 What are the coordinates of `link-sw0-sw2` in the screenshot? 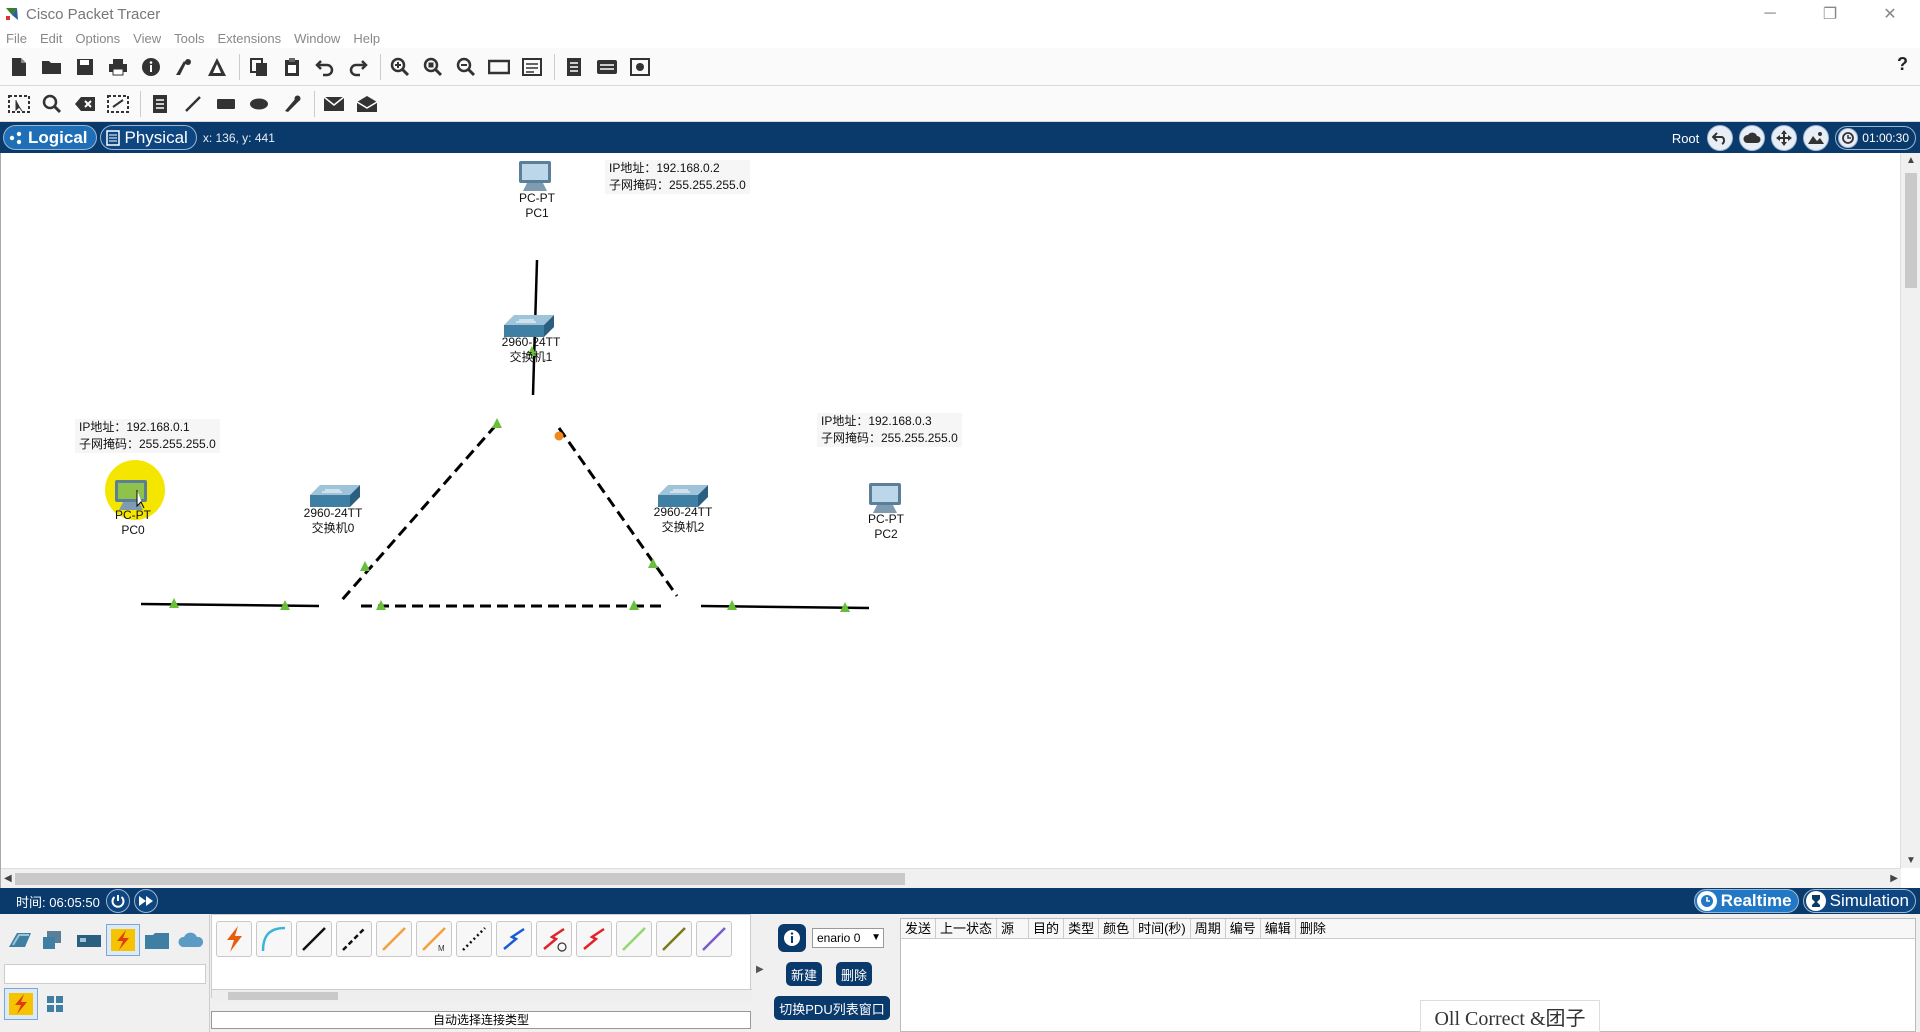 It's located at (511, 605).